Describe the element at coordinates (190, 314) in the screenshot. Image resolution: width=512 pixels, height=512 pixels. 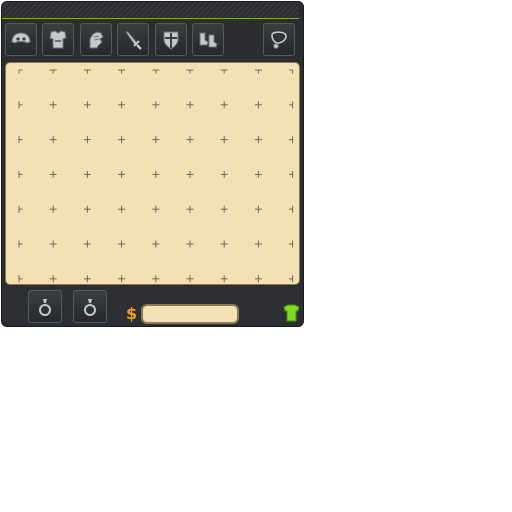
I see `gold-amount-field` at that location.